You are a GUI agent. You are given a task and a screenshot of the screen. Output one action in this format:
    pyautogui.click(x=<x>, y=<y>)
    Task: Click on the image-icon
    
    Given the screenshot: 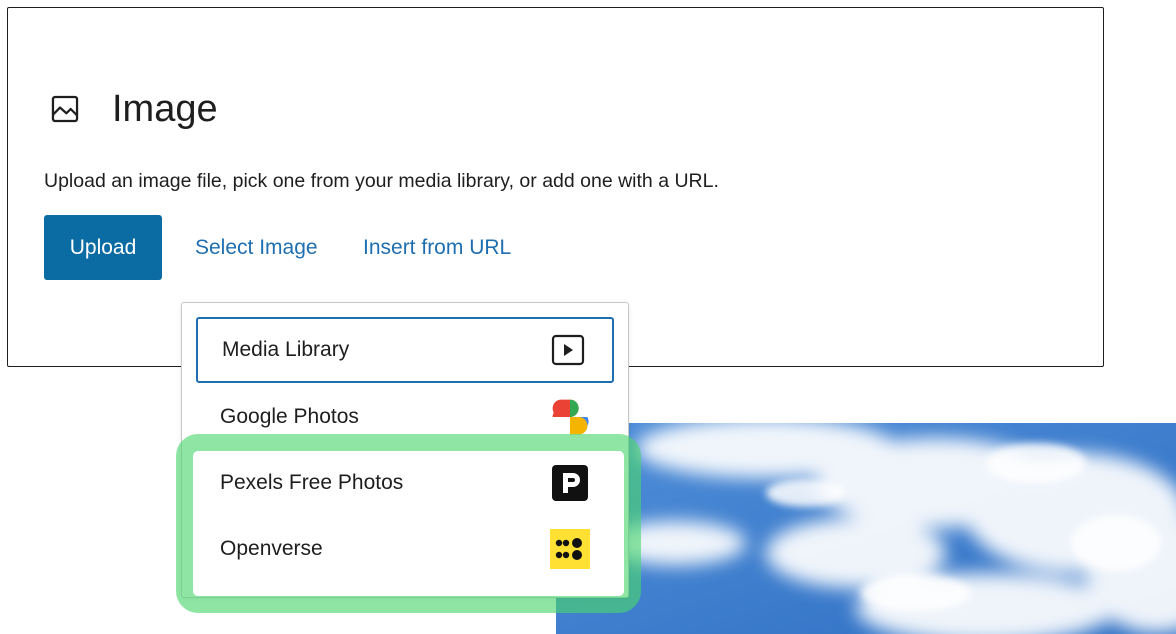 What is the action you would take?
    pyautogui.click(x=65, y=109)
    